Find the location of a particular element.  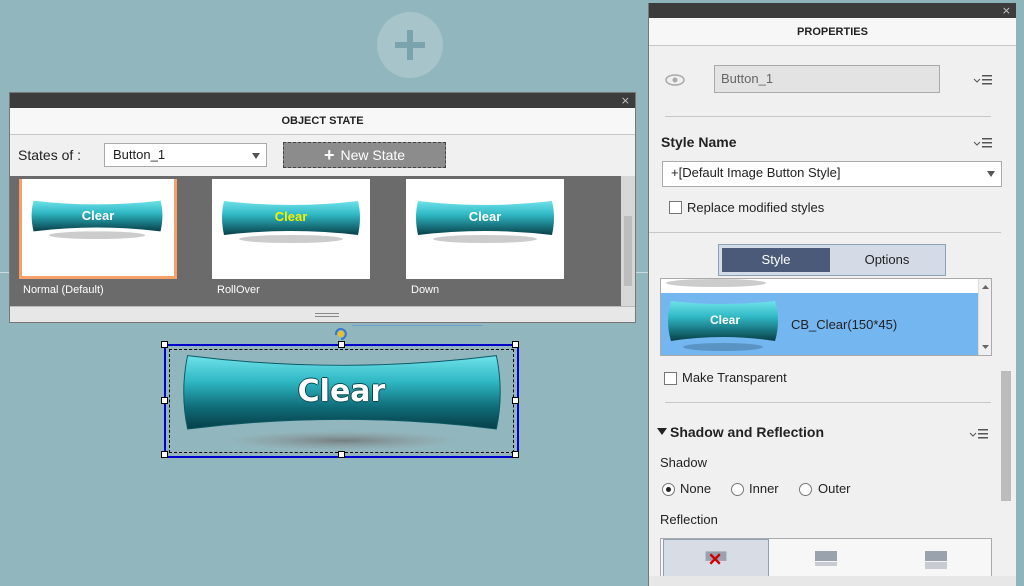

scroll-arrows-icon is located at coordinates (985, 317).